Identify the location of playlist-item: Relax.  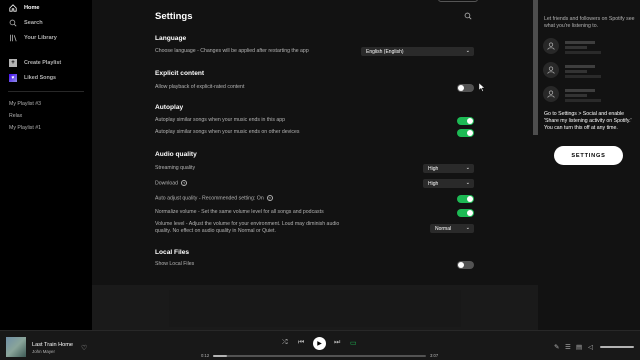
(46, 116).